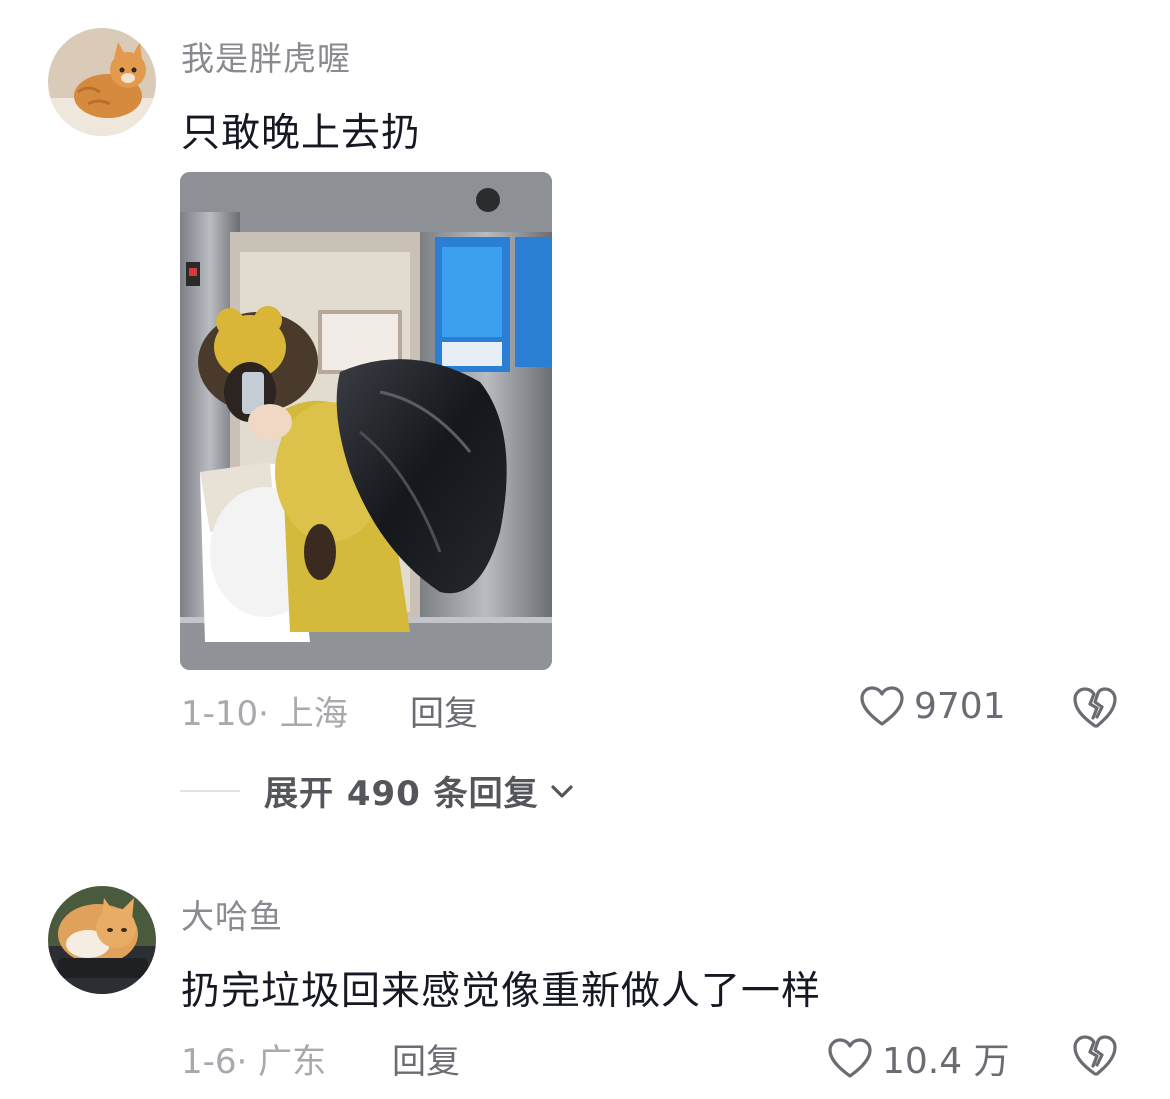 The height and width of the screenshot is (1099, 1170). I want to click on comment-date: 1-6, so click(209, 1062).